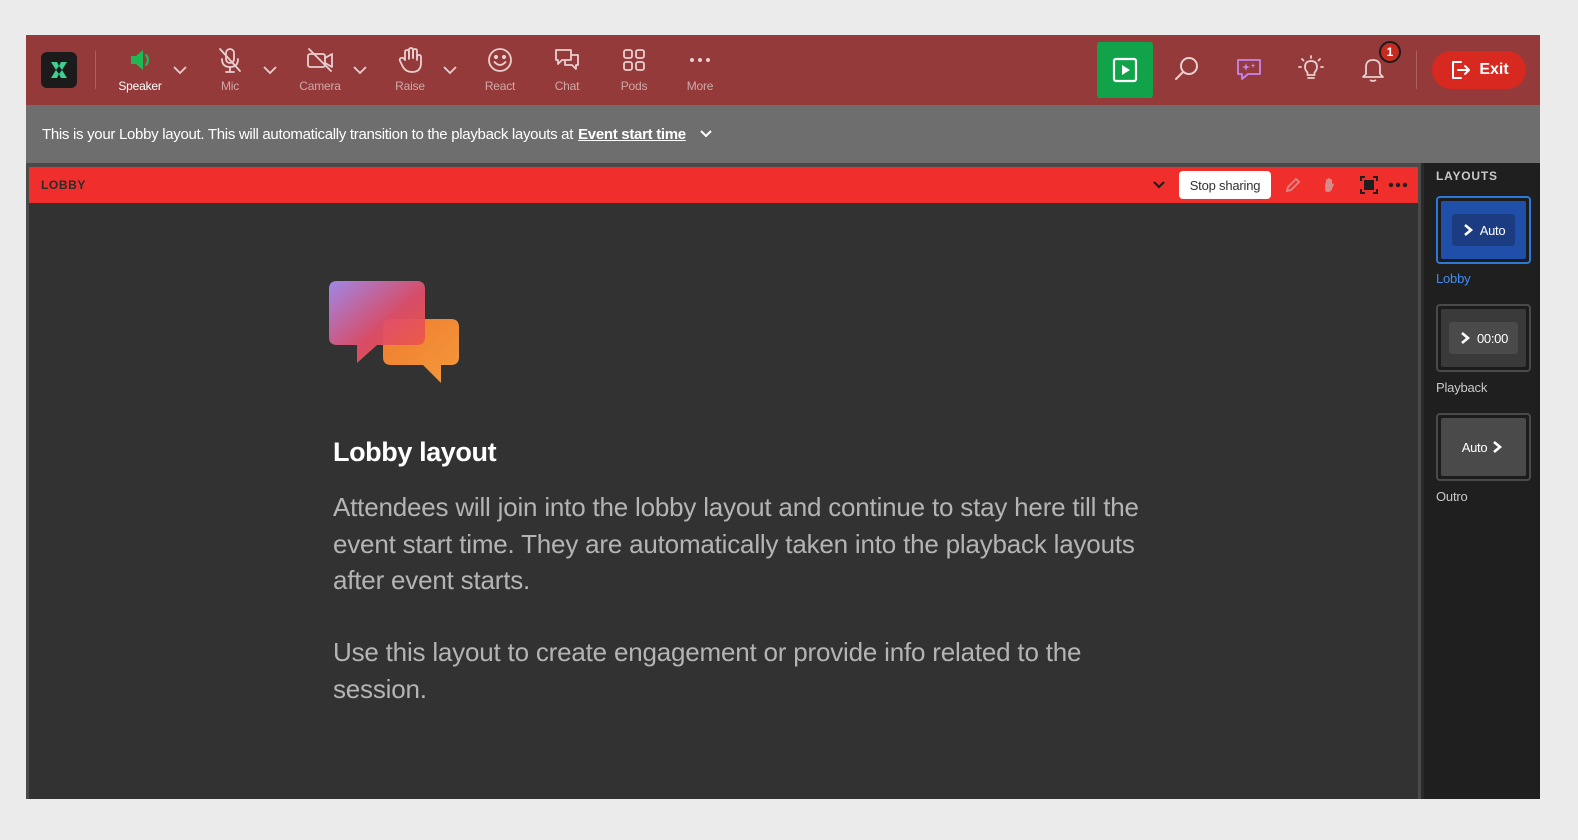 This screenshot has width=1578, height=840. I want to click on layout-label-playback: Playback, so click(1461, 387).